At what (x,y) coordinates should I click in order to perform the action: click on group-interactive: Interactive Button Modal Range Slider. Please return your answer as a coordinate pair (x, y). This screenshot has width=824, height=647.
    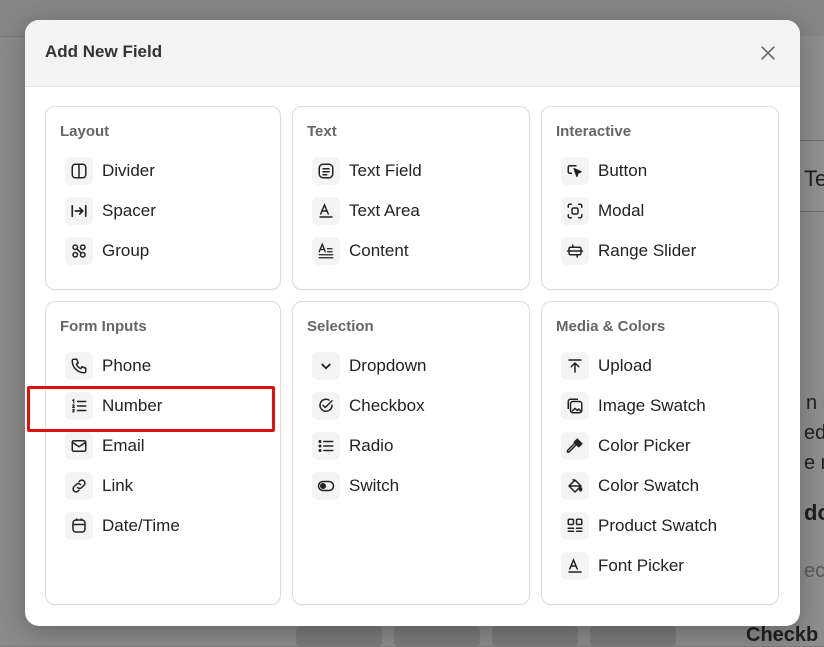
    Looking at the image, I should click on (660, 198).